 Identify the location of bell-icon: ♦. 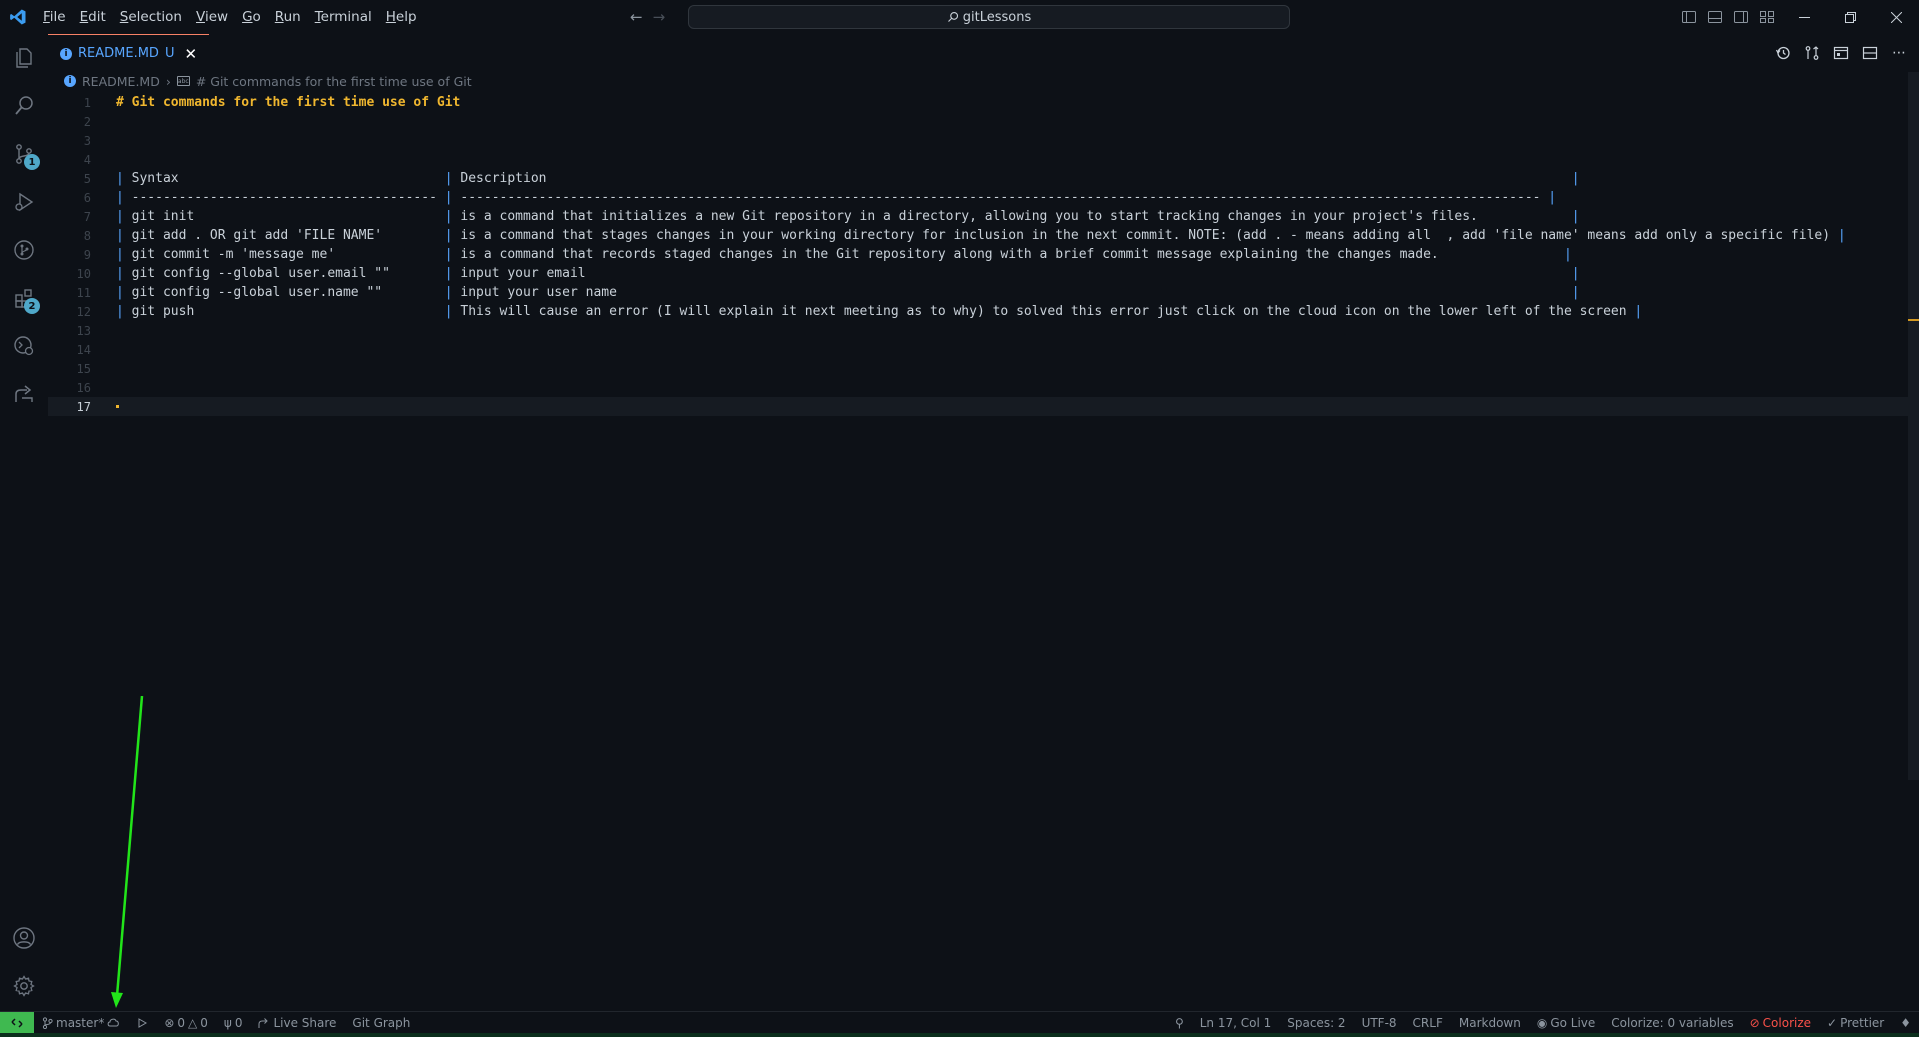
(1905, 1022).